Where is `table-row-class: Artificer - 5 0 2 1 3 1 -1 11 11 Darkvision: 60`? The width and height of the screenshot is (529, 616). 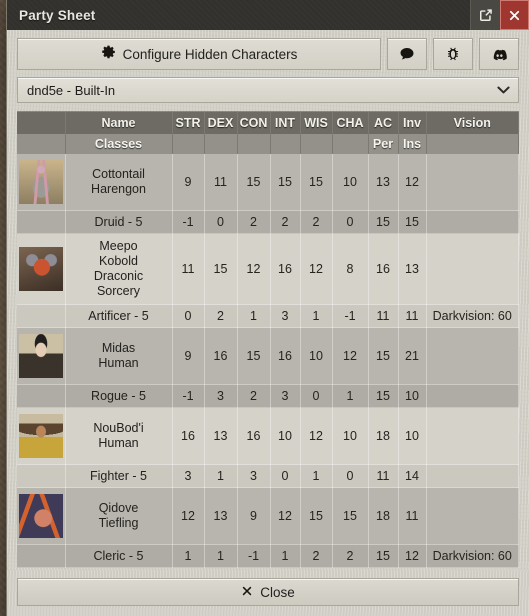
table-row-class: Artificer - 5 0 2 1 3 1 -1 11 11 Darkvision: 60 is located at coordinates (268, 316).